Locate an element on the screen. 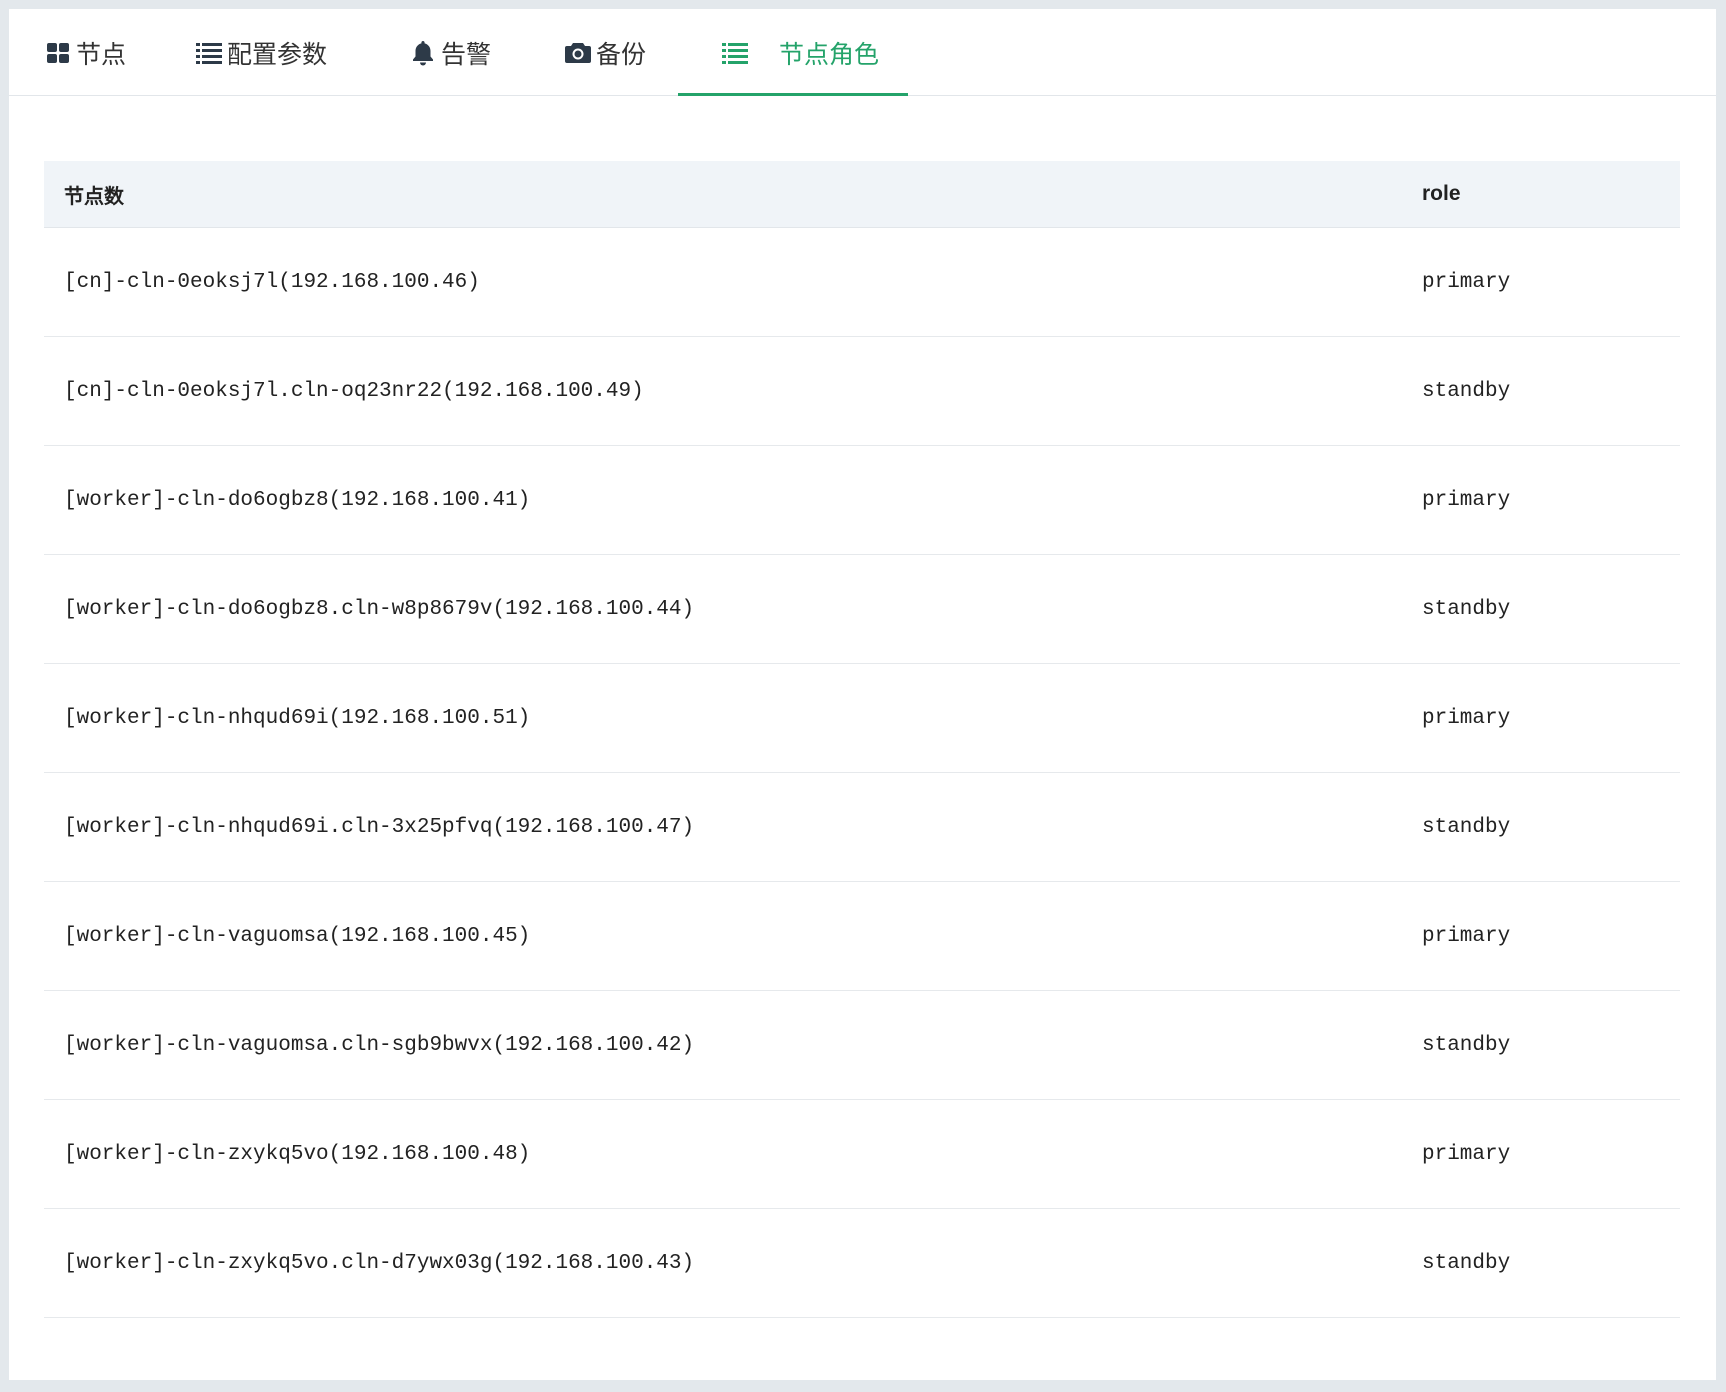 Image resolution: width=1726 pixels, height=1392 pixels. tab-config-params: 配置参数 is located at coordinates (261, 52).